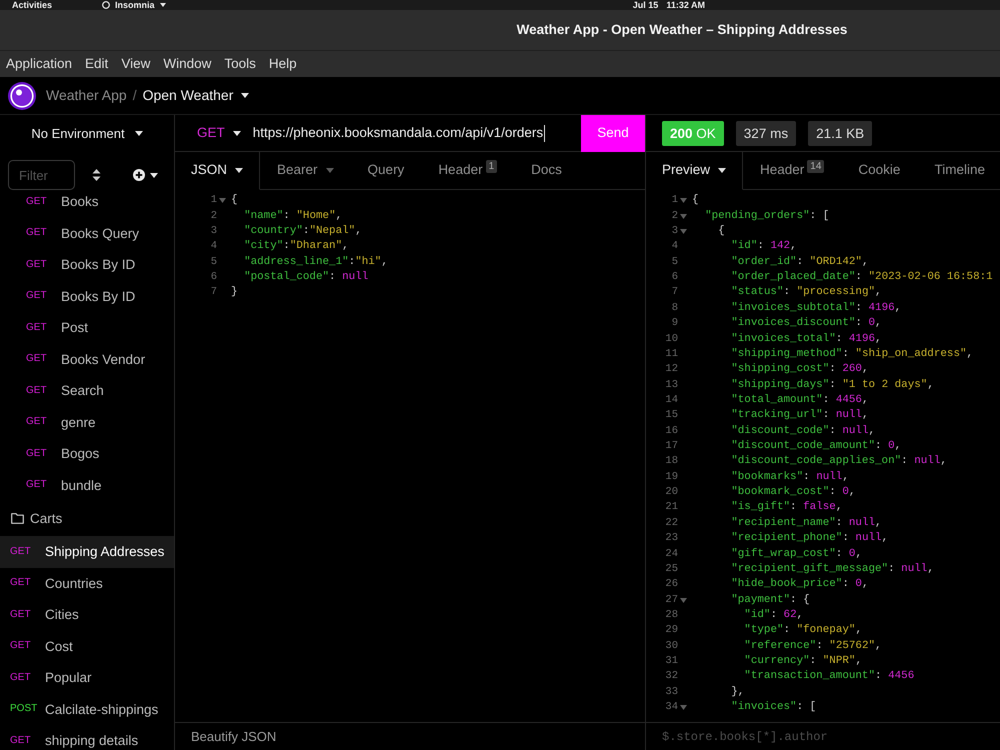 This screenshot has height=750, width=1000. Describe the element at coordinates (296, 246) in the screenshot. I see `code-line: "city":"Dharan",` at that location.